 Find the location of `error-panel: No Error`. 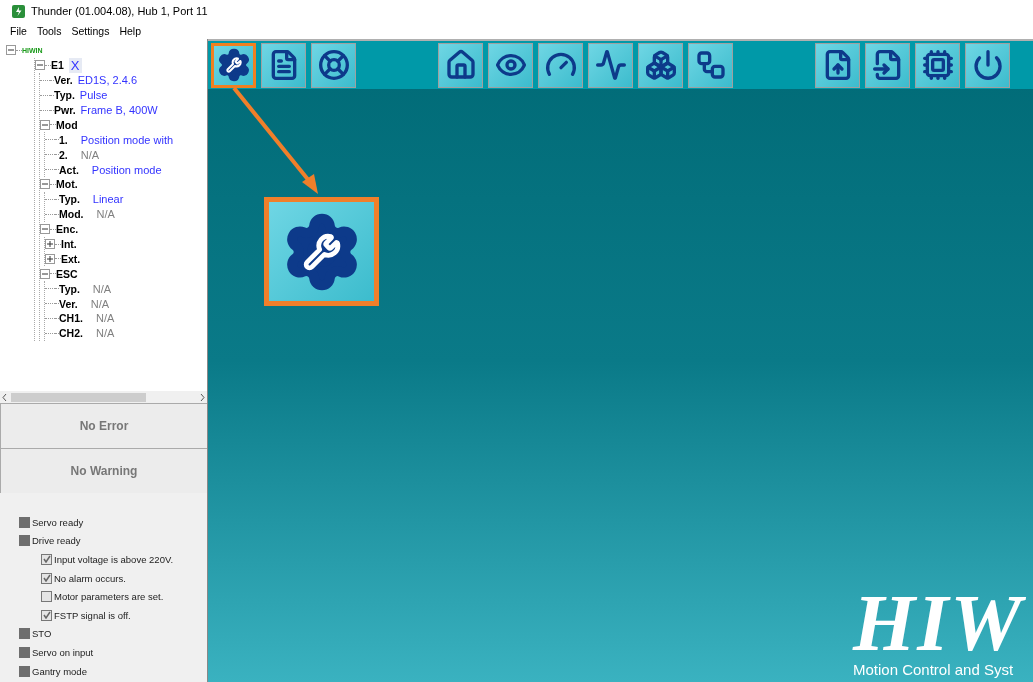

error-panel: No Error is located at coordinates (103, 425).